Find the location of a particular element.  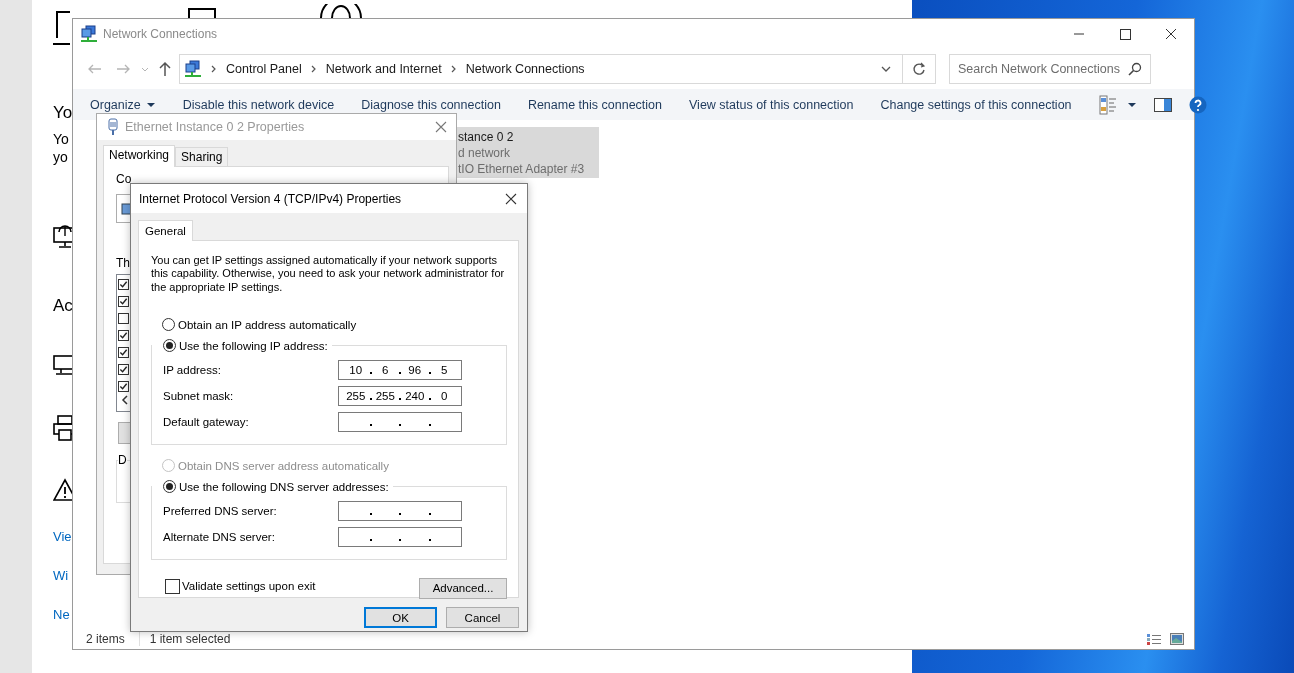

field-label: Preferred DNS server: is located at coordinates (220, 510).